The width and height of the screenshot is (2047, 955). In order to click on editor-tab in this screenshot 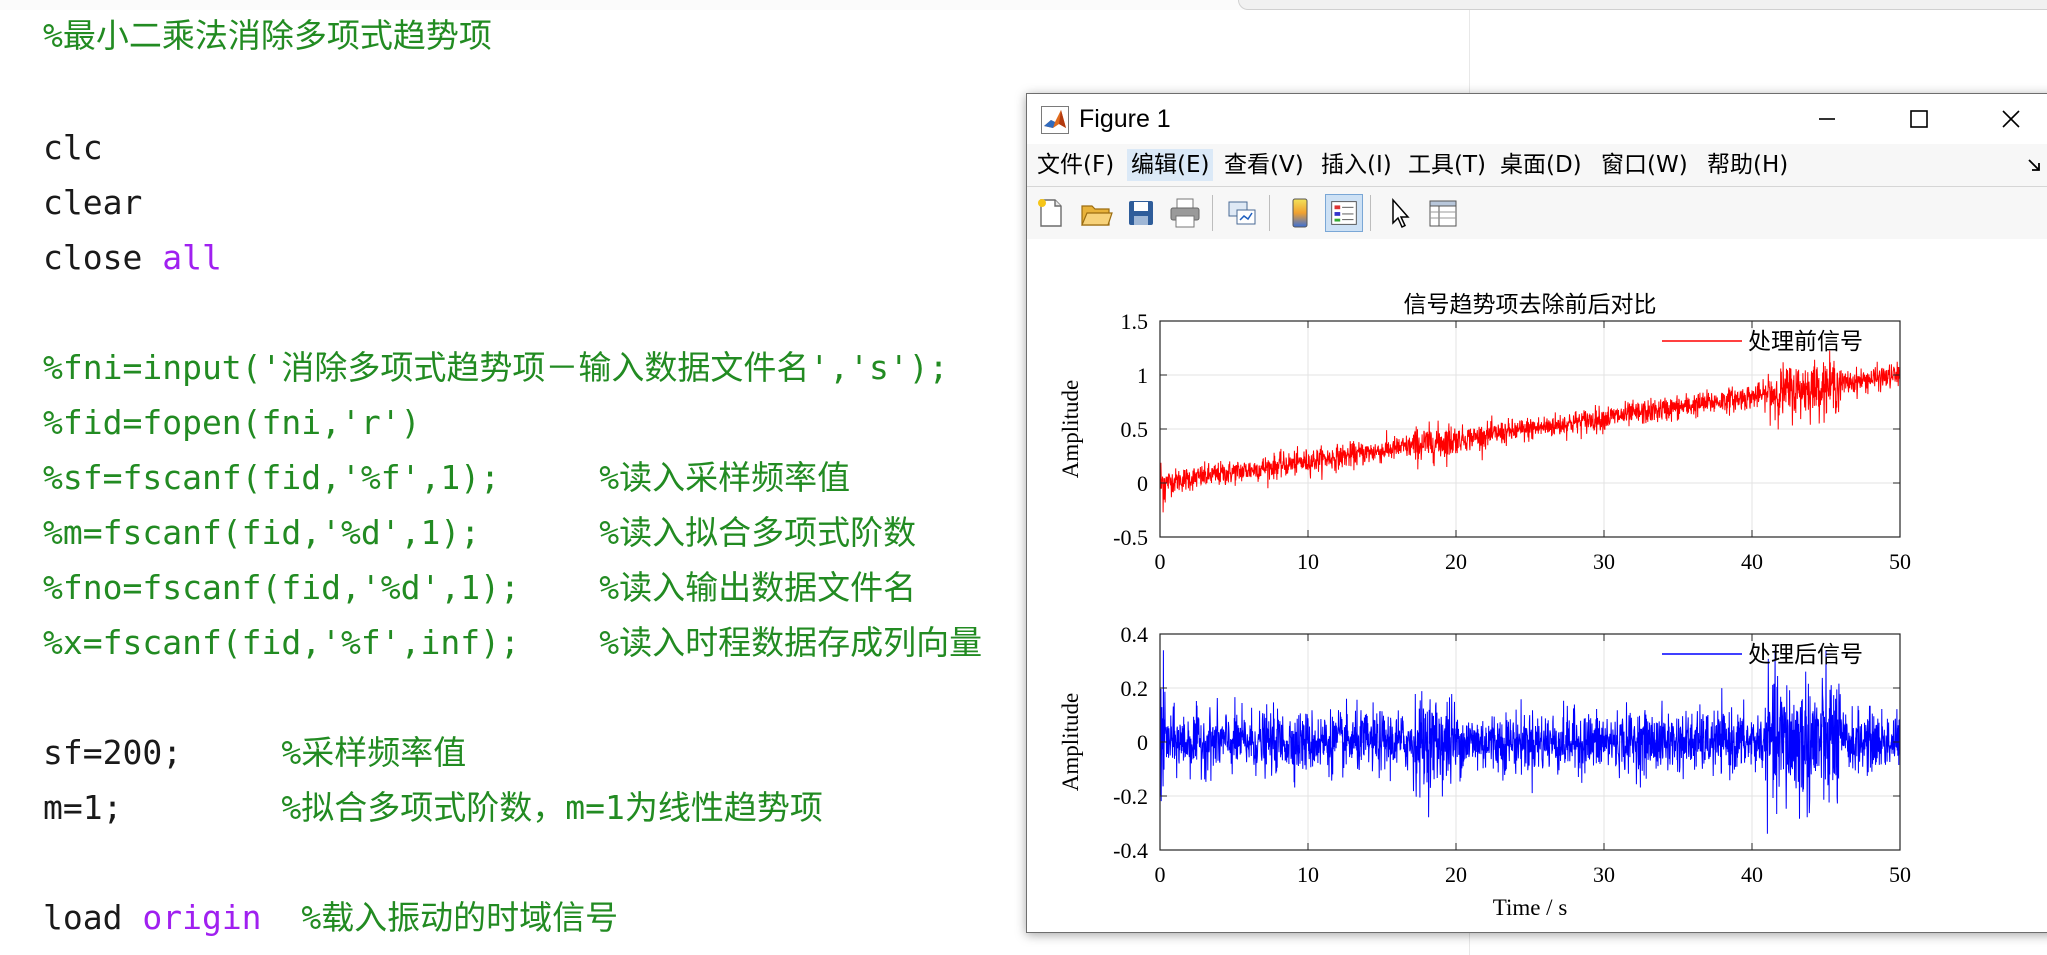, I will do `click(1642, 5)`.